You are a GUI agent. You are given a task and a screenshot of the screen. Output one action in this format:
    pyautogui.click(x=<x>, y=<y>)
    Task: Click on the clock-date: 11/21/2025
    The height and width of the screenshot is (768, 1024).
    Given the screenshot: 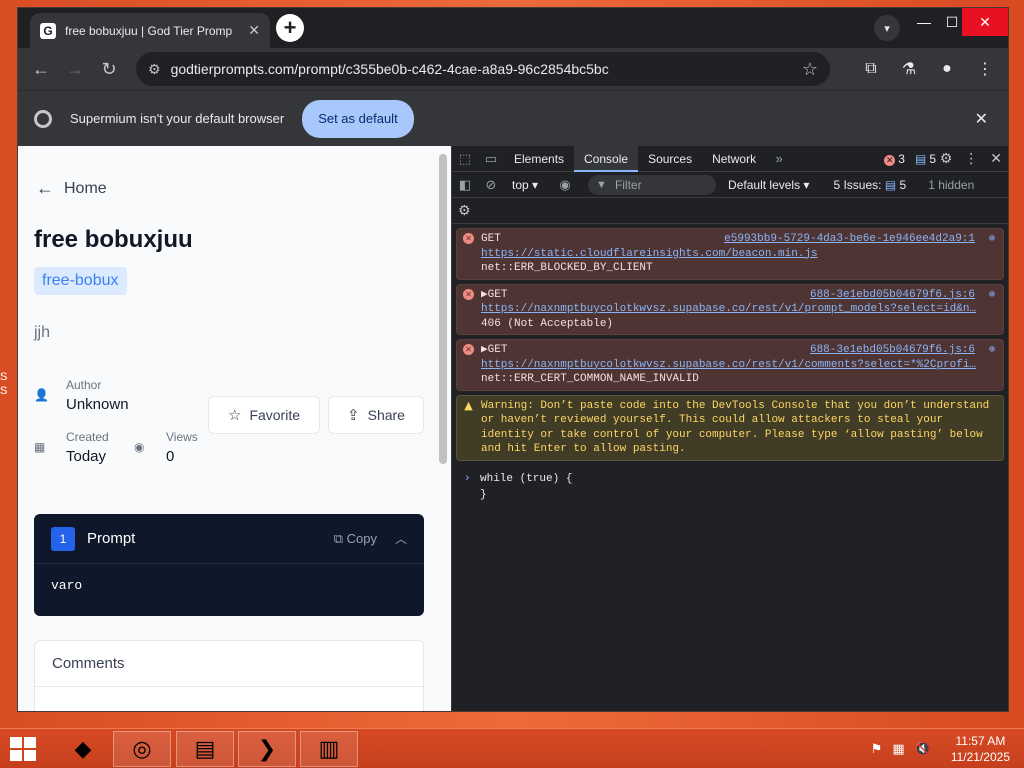 What is the action you would take?
    pyautogui.click(x=980, y=757)
    